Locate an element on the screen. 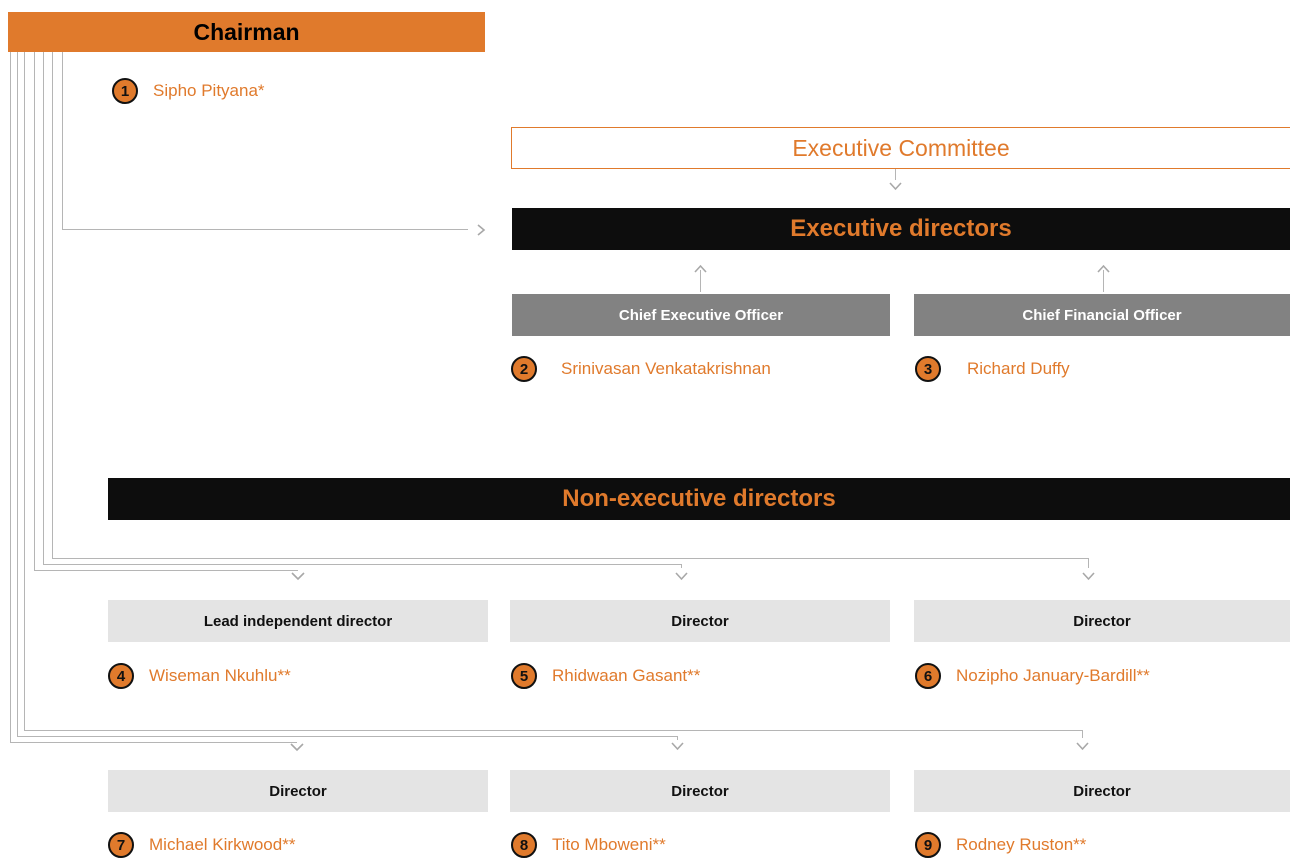 The height and width of the screenshot is (865, 1290). number-badge: 3 is located at coordinates (928, 369).